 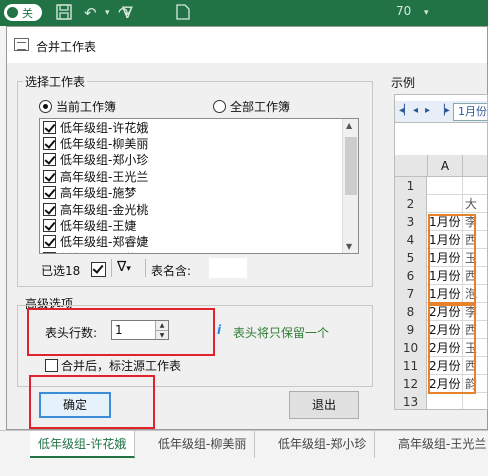 What do you see at coordinates (199, 160) in the screenshot?
I see `sheet-list-item: 低年级组-郑小珍` at bounding box center [199, 160].